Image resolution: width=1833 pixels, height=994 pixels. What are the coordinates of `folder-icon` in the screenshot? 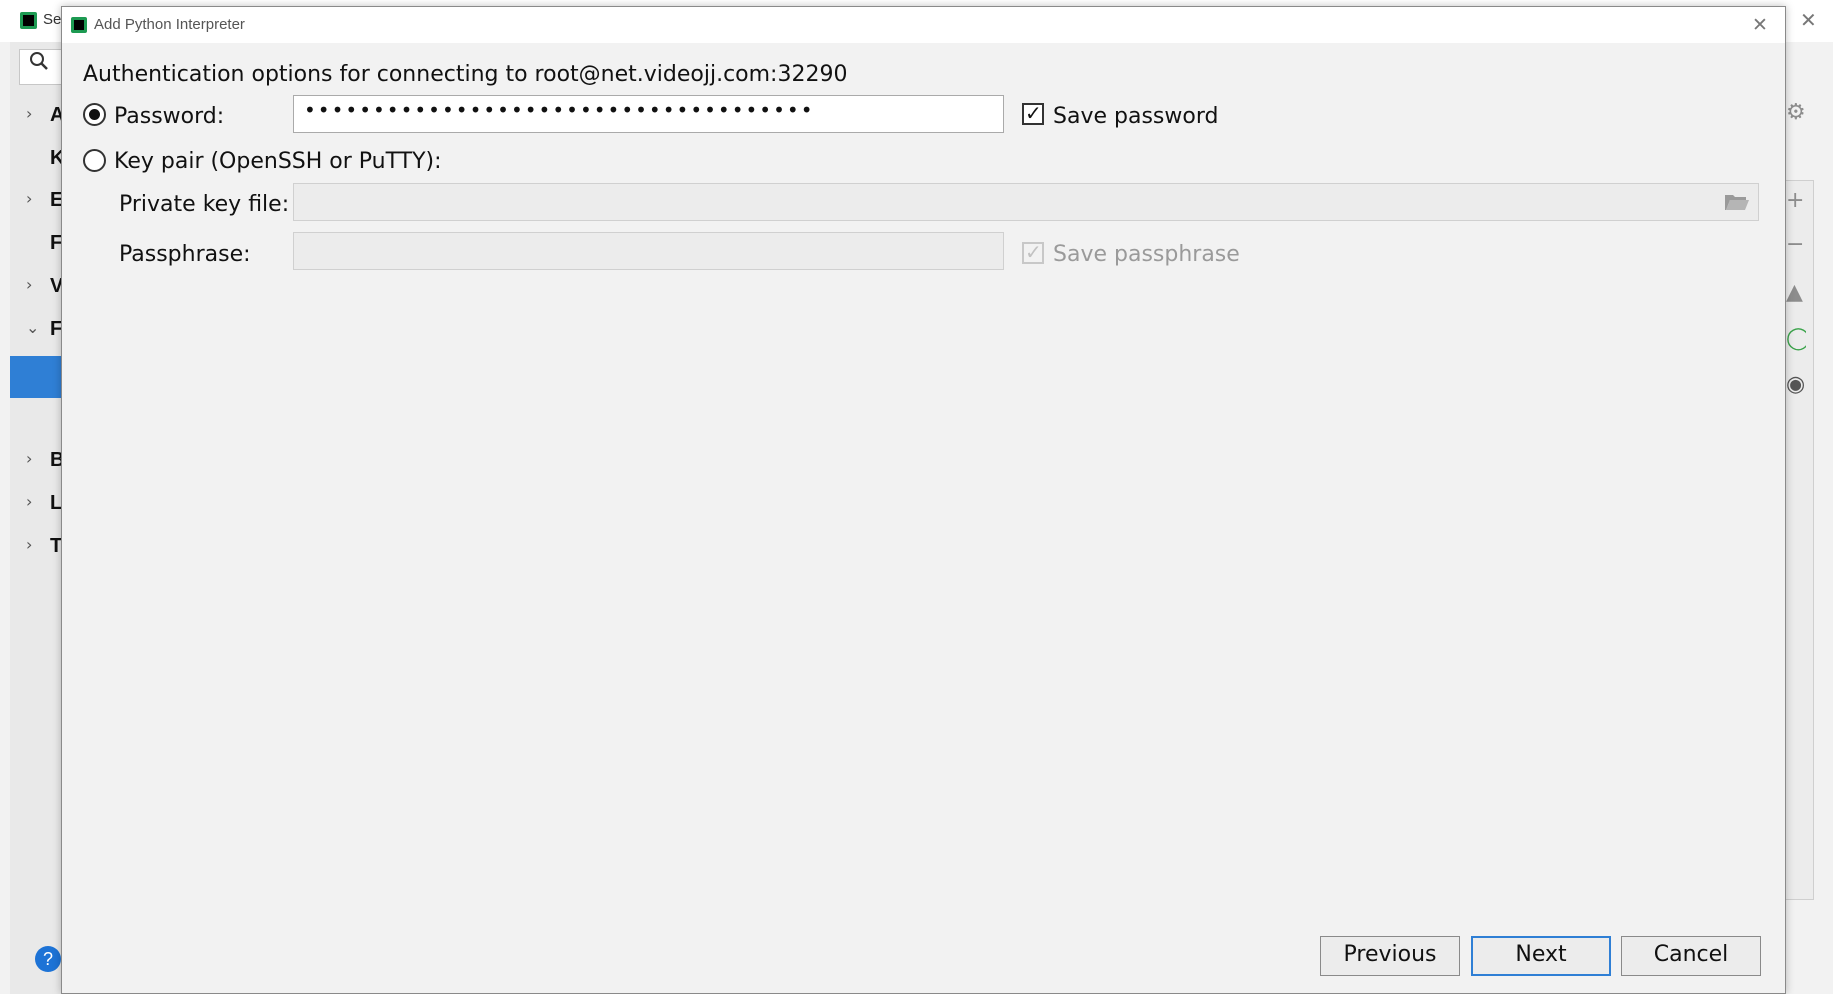 It's located at (1737, 202).